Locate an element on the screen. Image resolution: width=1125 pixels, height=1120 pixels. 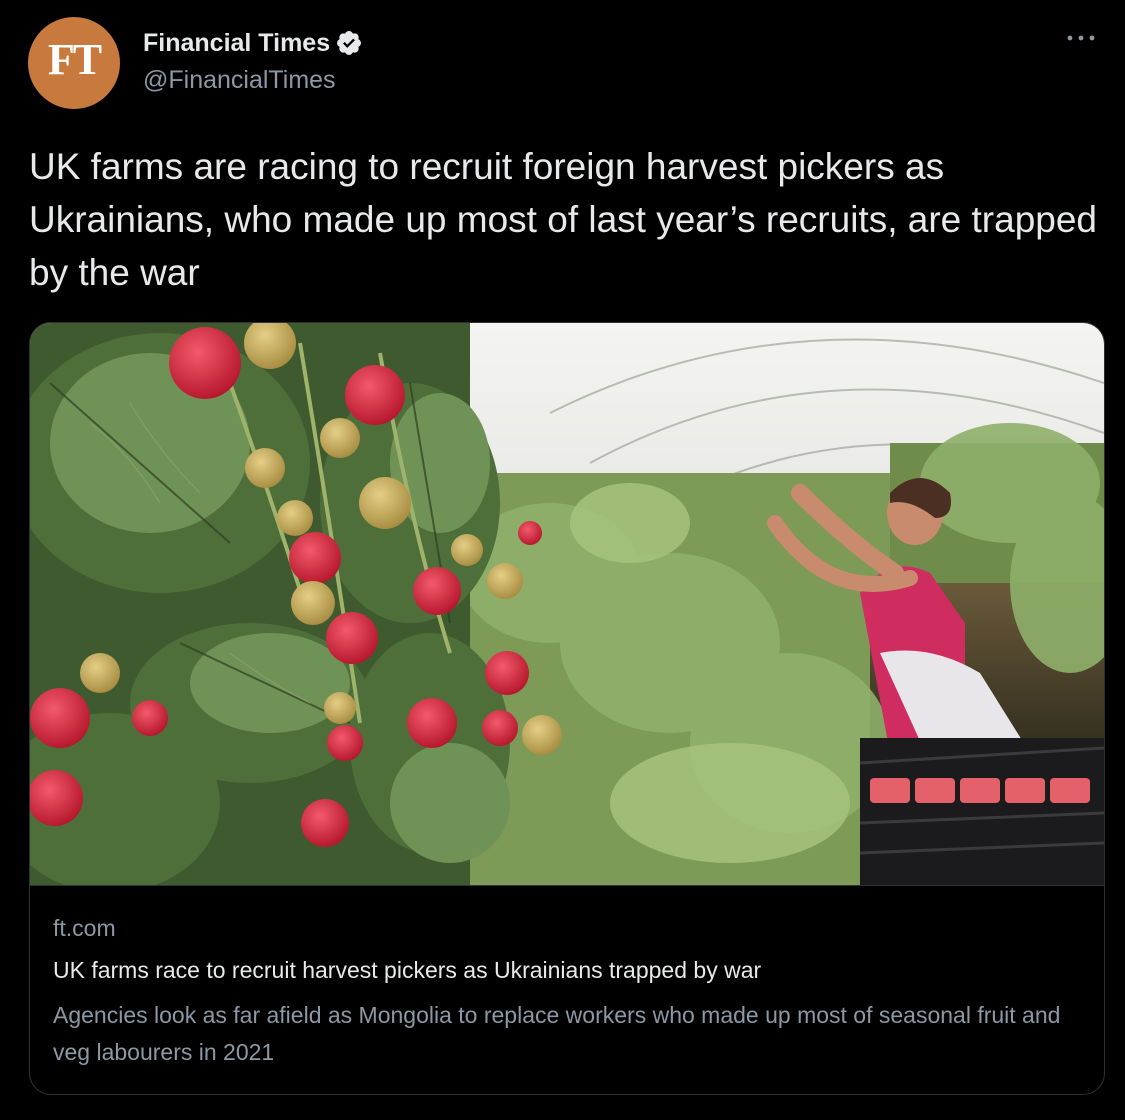
more-options-button is located at coordinates (1081, 38).